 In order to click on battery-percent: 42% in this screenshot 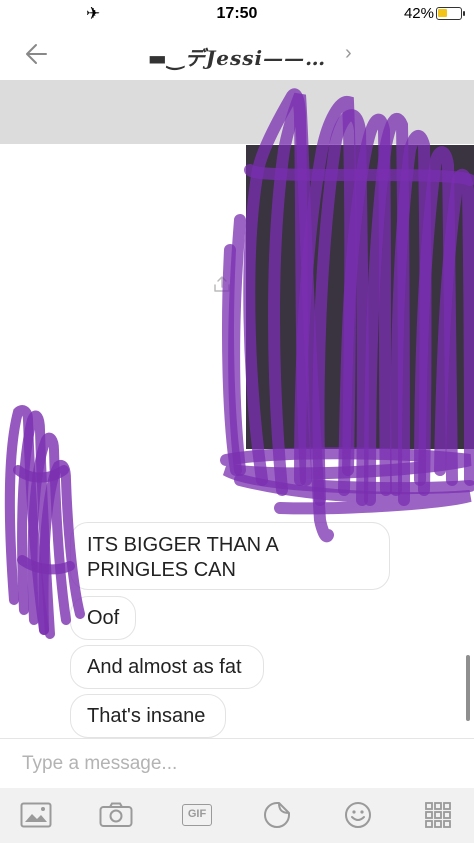, I will do `click(418, 13)`.